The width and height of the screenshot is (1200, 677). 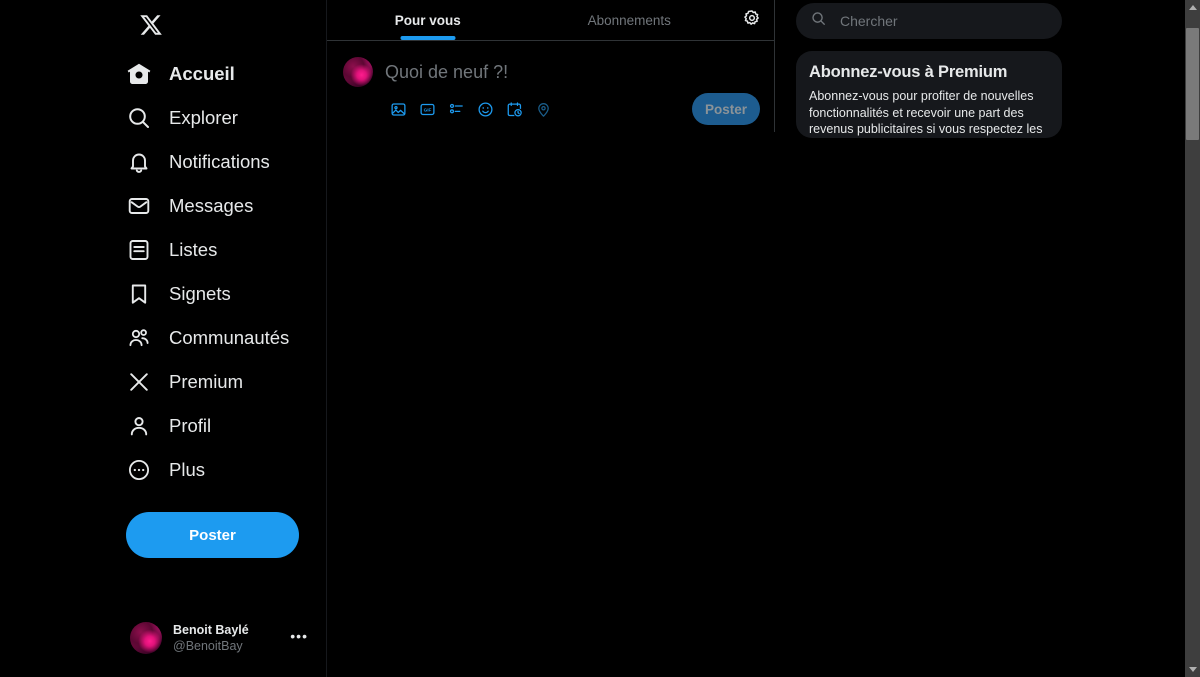 What do you see at coordinates (139, 338) in the screenshot?
I see `communities-icon` at bounding box center [139, 338].